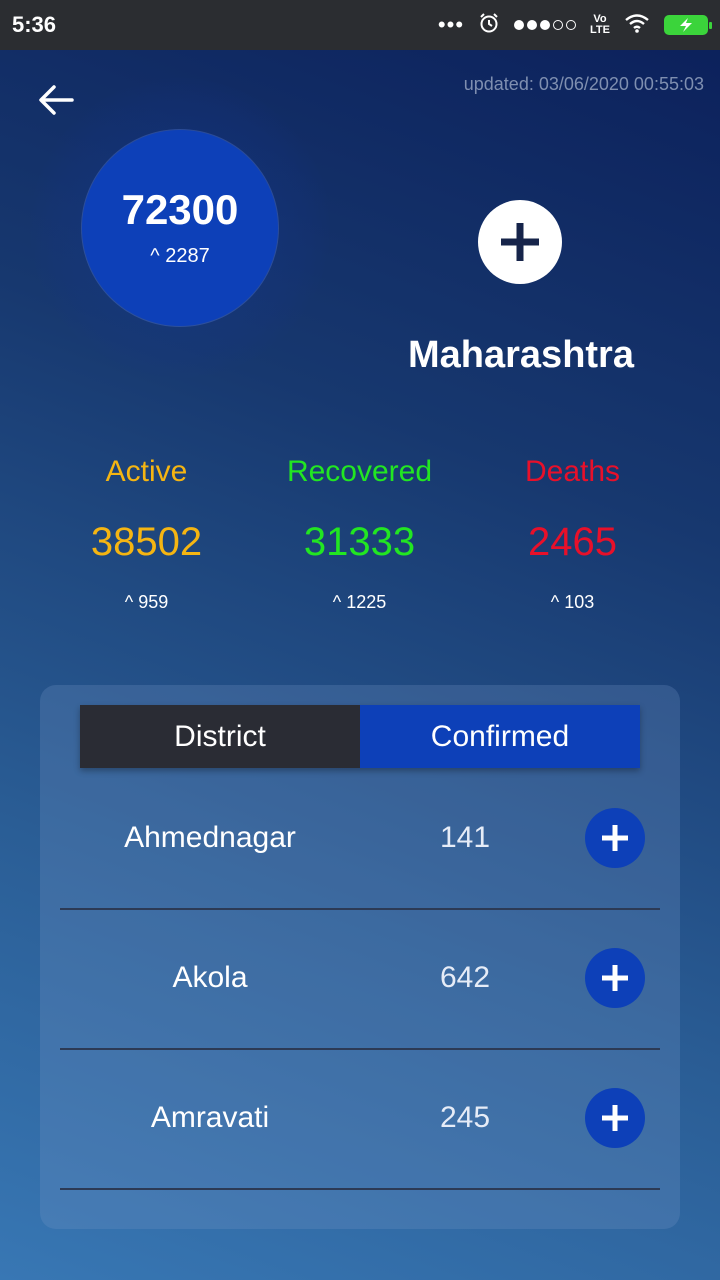 The height and width of the screenshot is (1280, 720). Describe the element at coordinates (465, 977) in the screenshot. I see `district-confirmed: 642` at that location.